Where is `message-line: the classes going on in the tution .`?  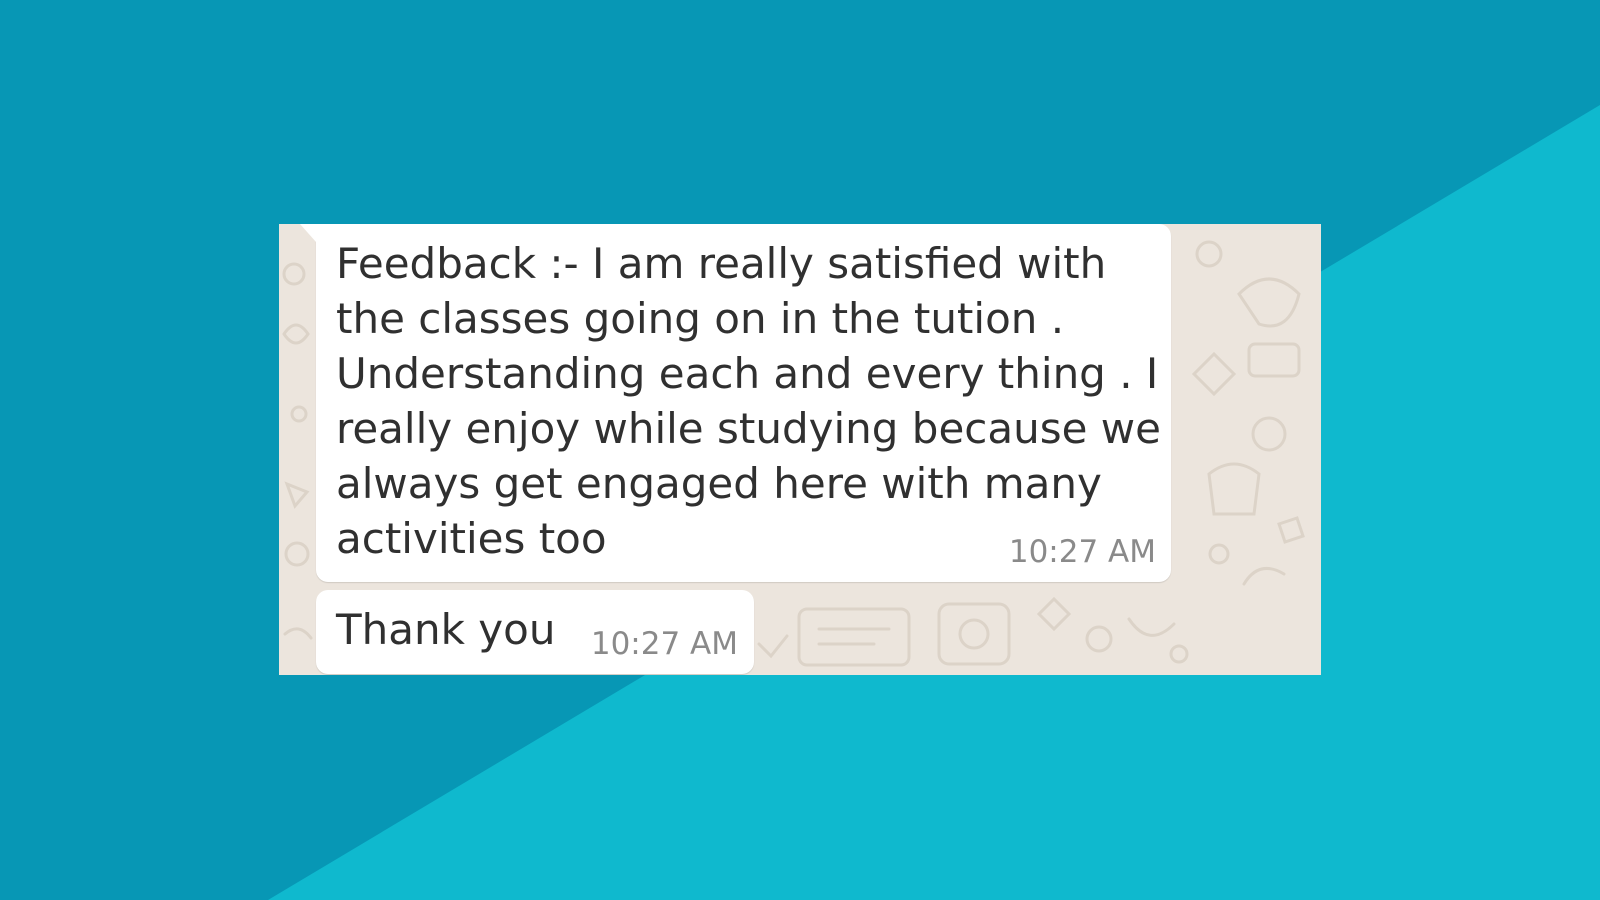 message-line: the classes going on in the tution . is located at coordinates (700, 318).